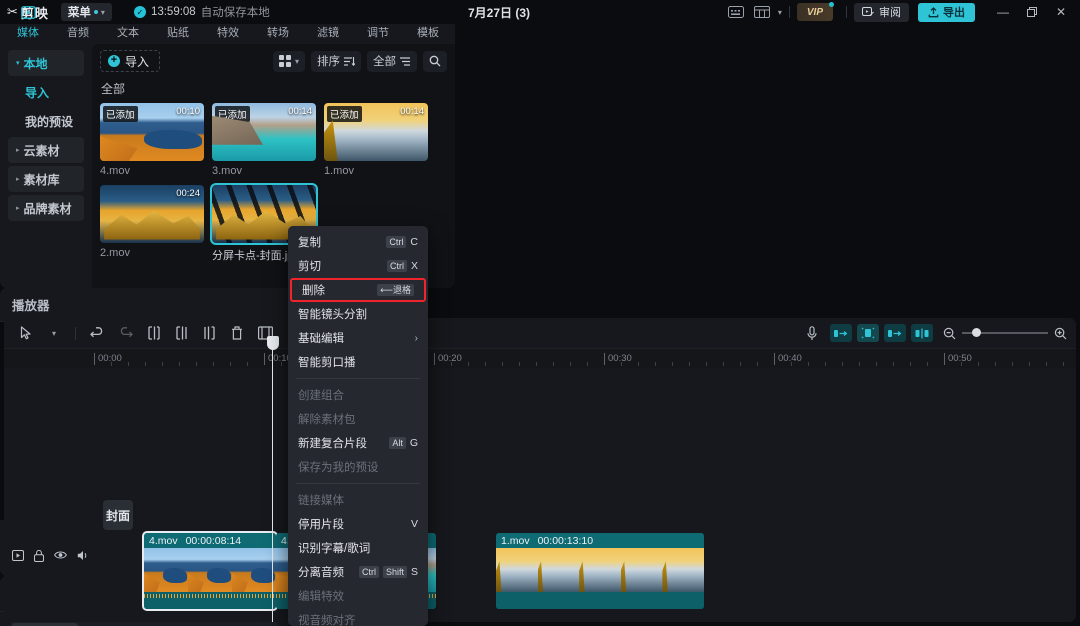 The image size is (1080, 626). I want to click on menu-button: 菜单 ▾, so click(86, 12).